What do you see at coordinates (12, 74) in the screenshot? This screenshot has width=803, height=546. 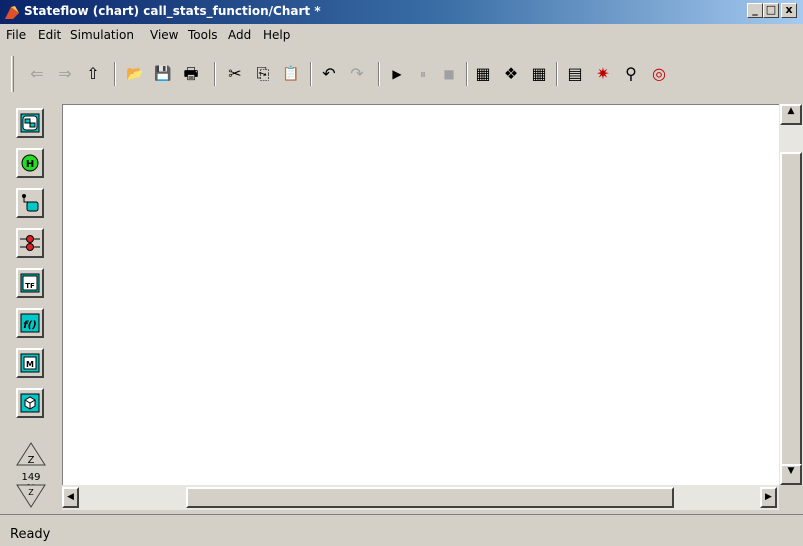 I see `toolbar-grip` at bounding box center [12, 74].